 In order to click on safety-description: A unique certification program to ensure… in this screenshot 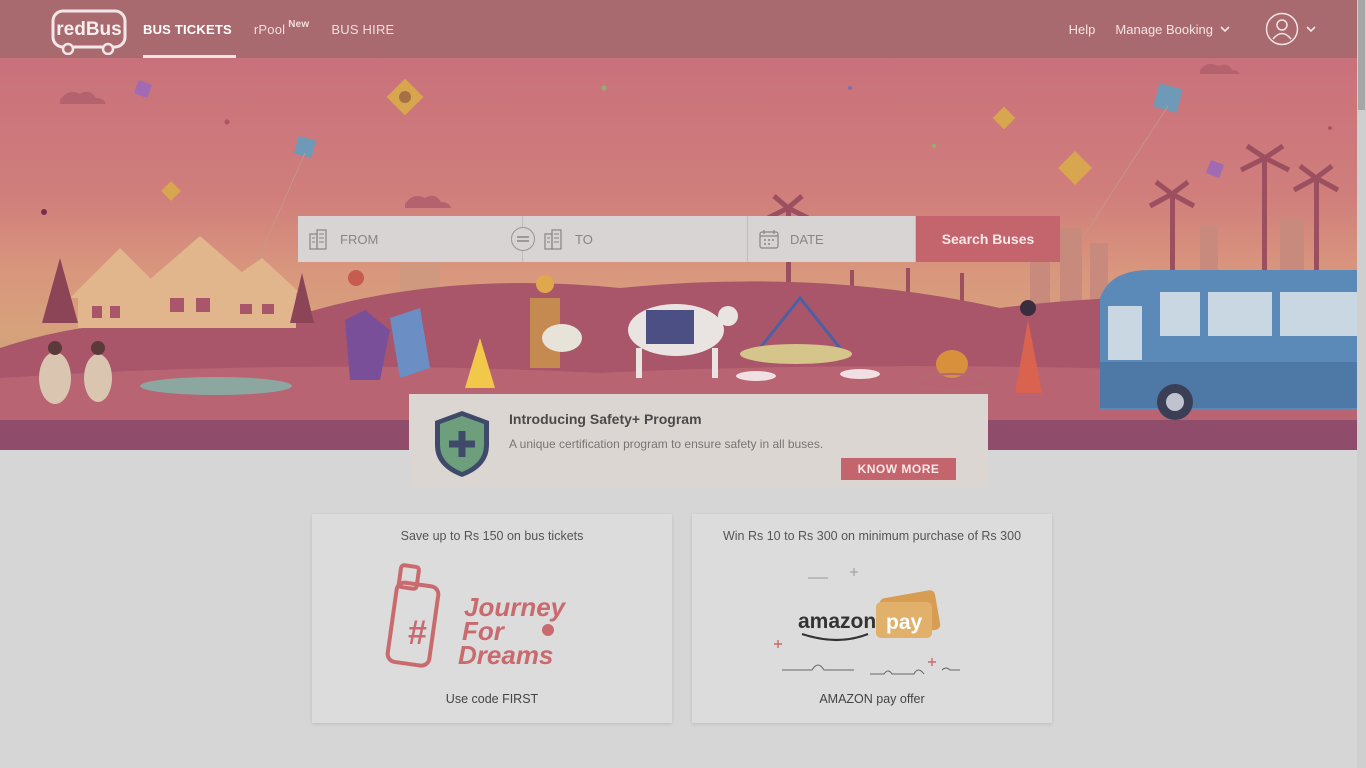, I will do `click(666, 444)`.